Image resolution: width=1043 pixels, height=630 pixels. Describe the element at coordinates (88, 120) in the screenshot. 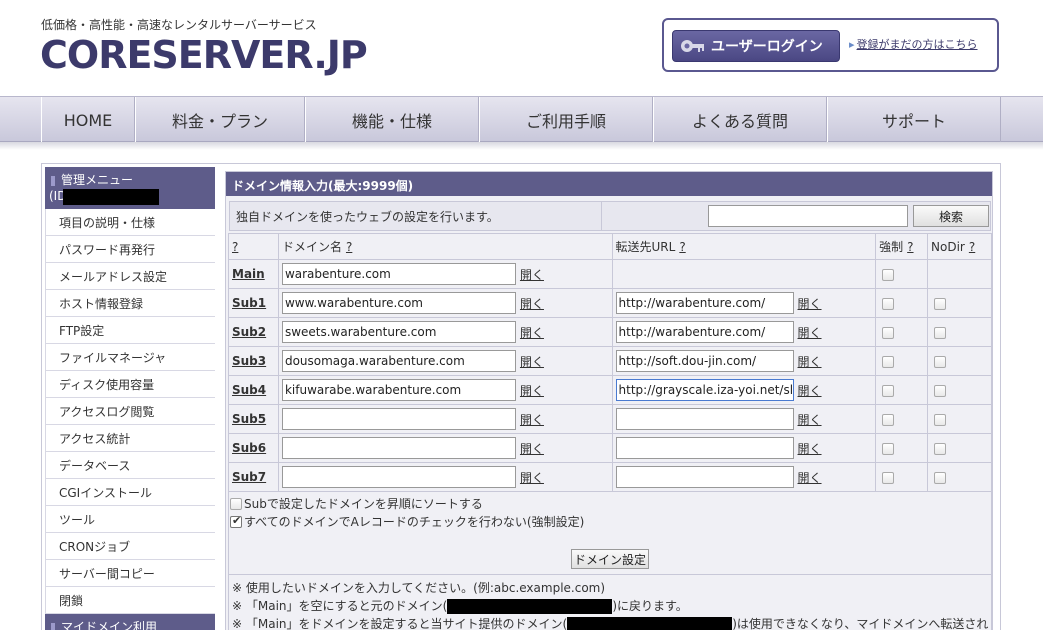

I see `nav-home: HOME` at that location.